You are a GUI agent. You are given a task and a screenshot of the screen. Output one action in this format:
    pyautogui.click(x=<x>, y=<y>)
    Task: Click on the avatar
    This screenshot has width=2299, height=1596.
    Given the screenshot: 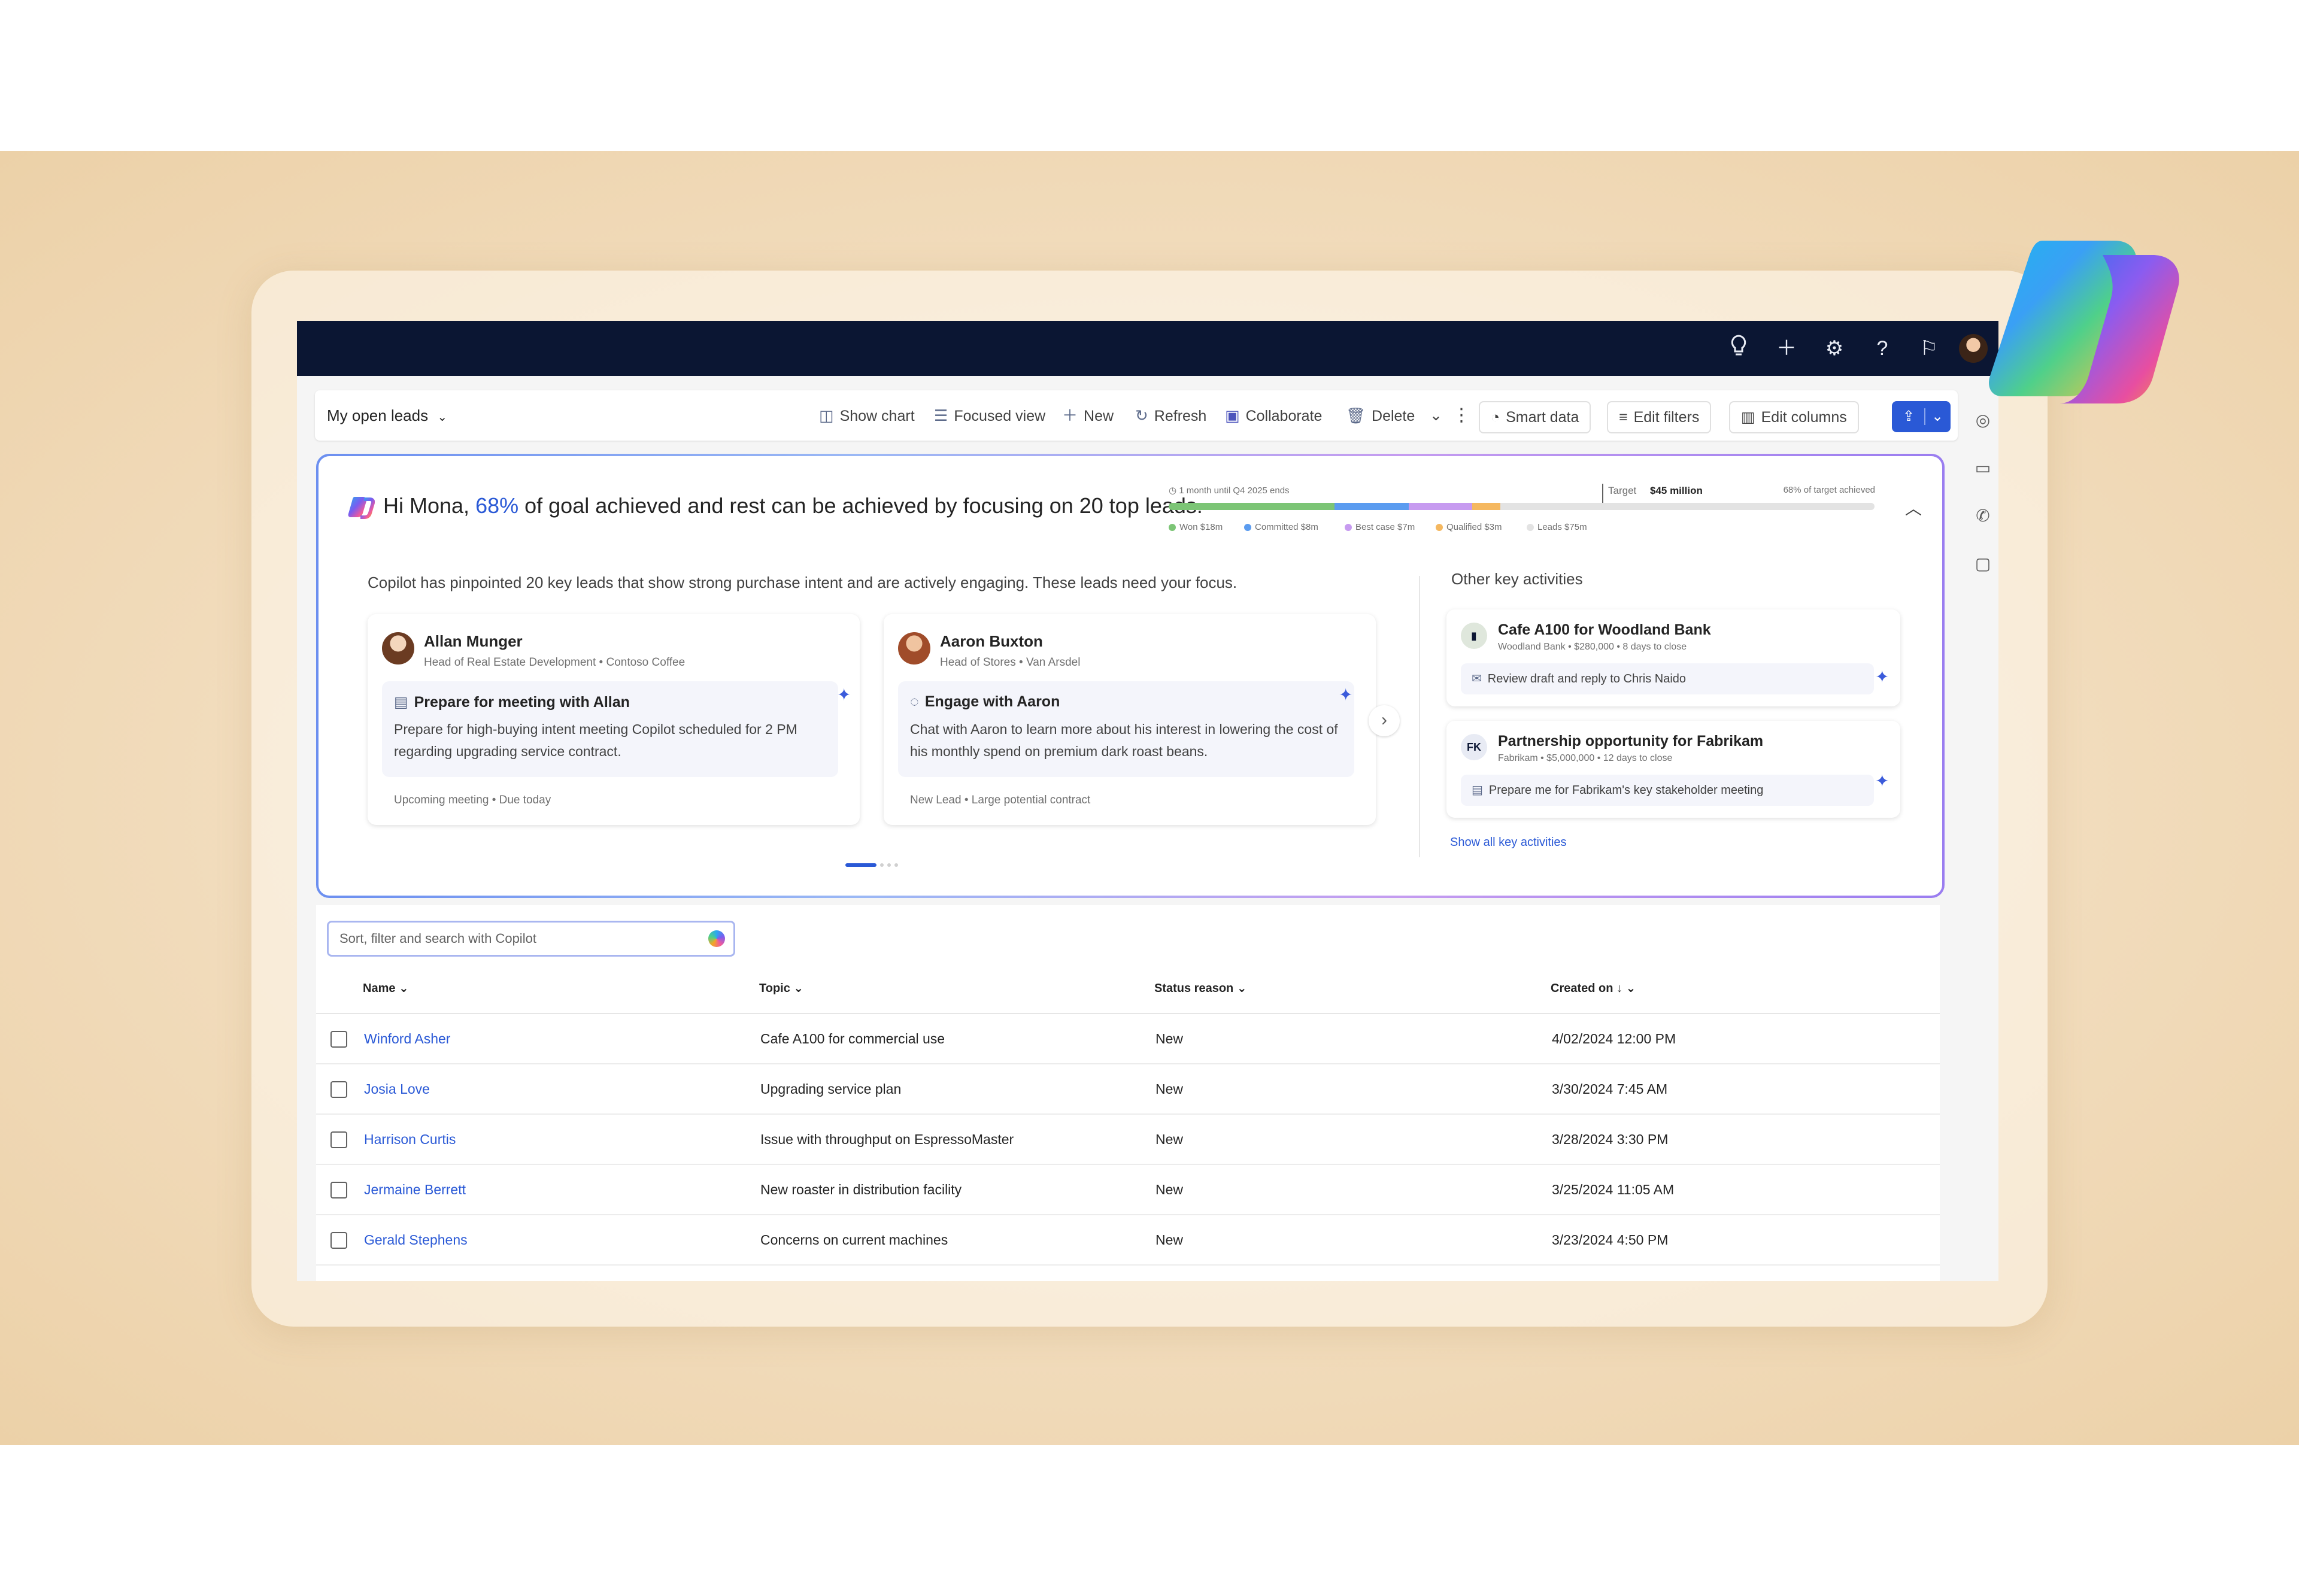 What is the action you would take?
    pyautogui.click(x=1973, y=348)
    